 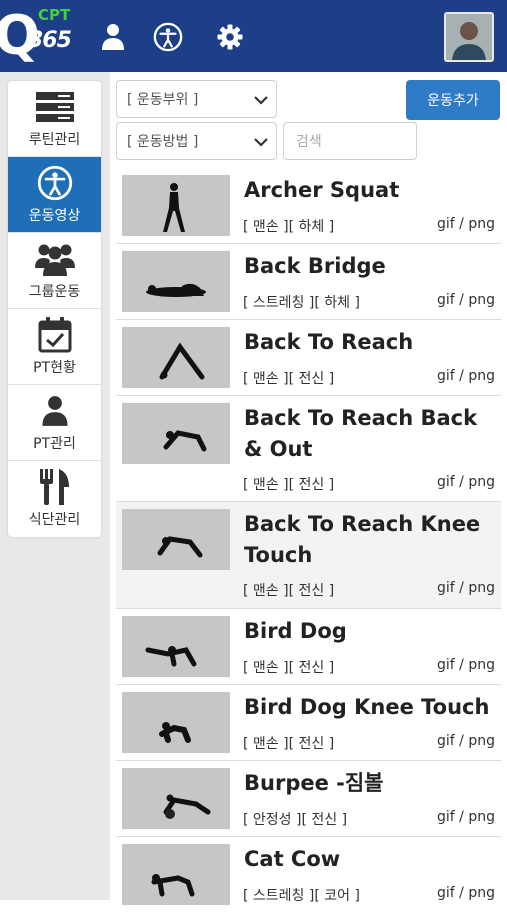 What do you see at coordinates (163, 100) in the screenshot?
I see `body-part-select-value: [ 운동부위 ]` at bounding box center [163, 100].